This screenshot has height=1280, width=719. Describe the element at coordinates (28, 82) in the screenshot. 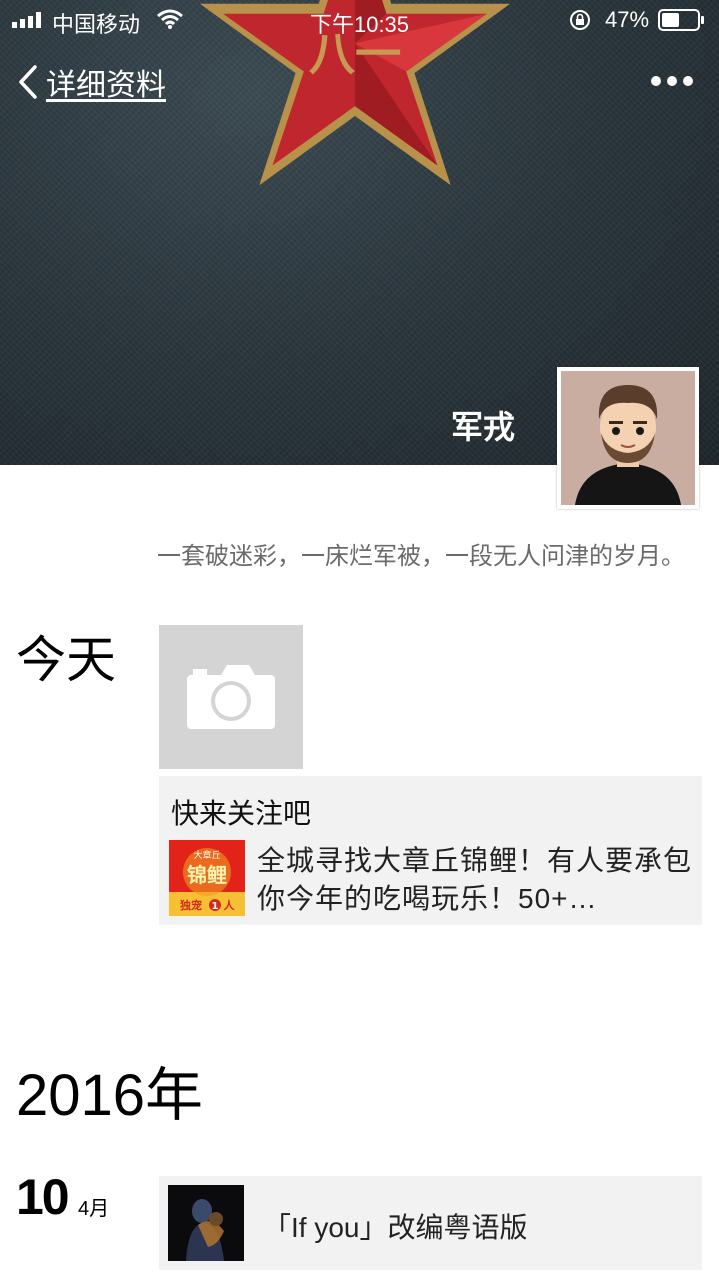

I see `back-chevron-icon` at that location.